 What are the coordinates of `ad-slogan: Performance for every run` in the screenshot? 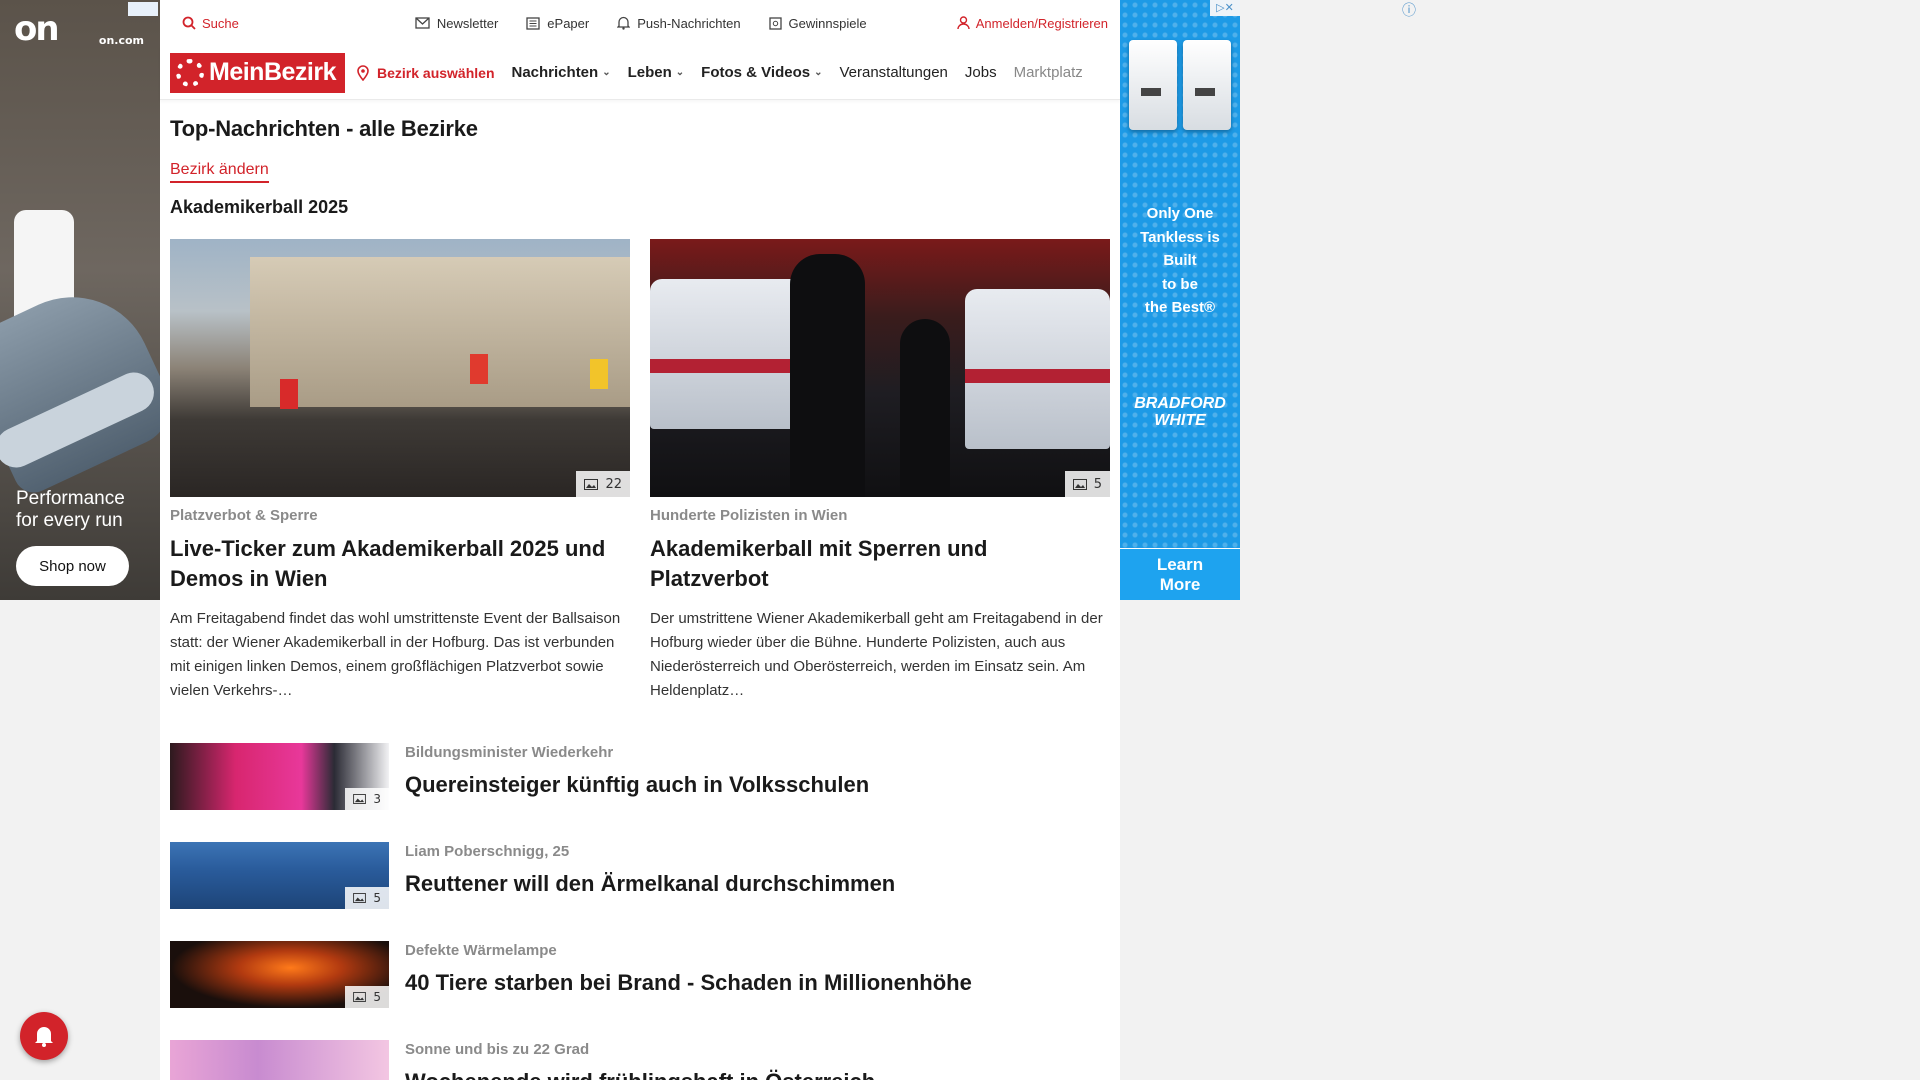 It's located at (70, 510).